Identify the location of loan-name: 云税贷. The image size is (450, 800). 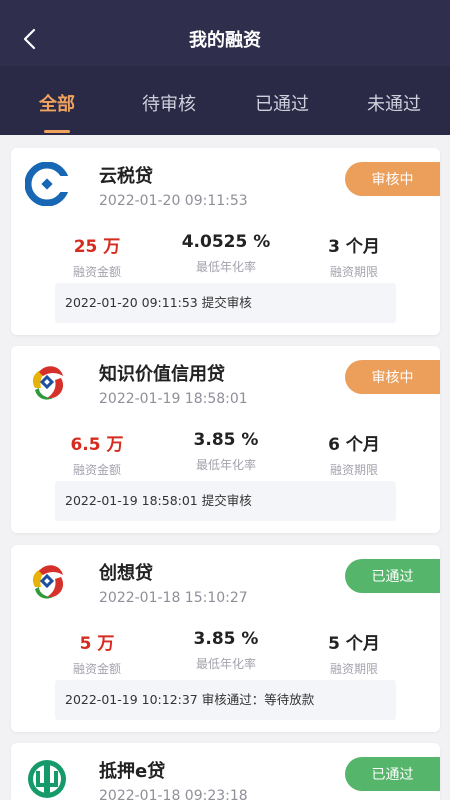
(126, 176).